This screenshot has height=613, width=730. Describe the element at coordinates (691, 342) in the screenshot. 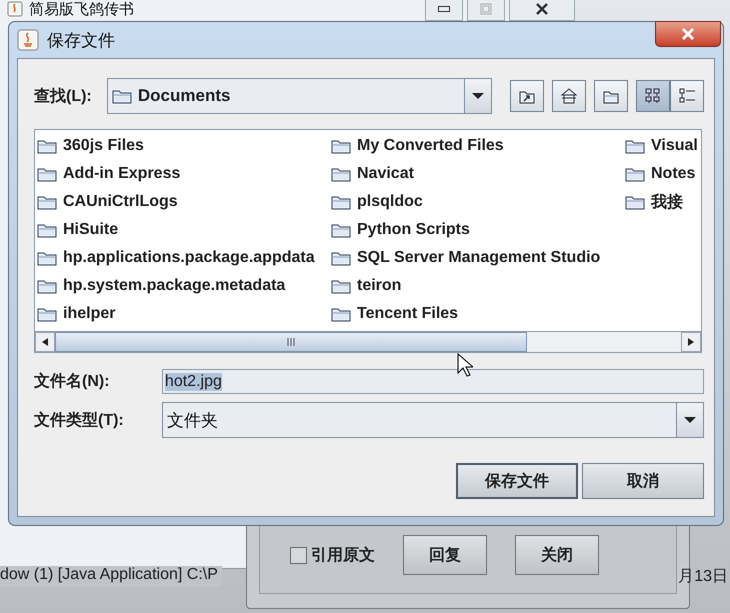

I see `right-arrow-icon` at that location.